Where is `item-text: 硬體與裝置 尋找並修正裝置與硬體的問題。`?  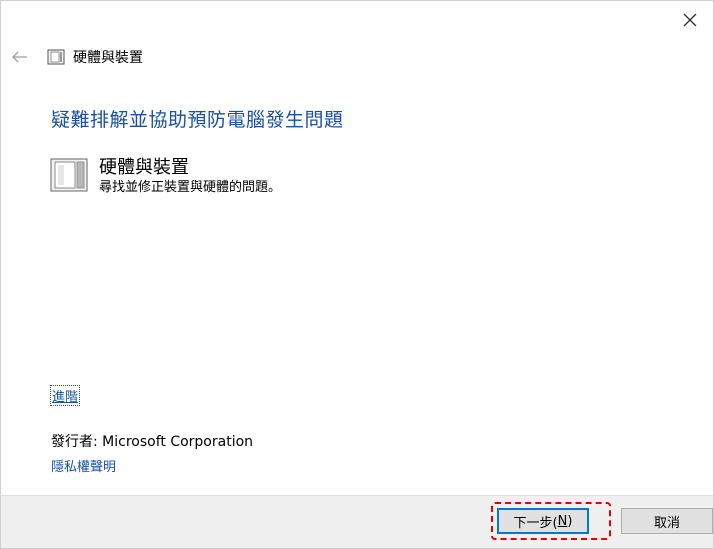 item-text: 硬體與裝置 尋找並修正裝置與硬體的問題。 is located at coordinates (190, 177).